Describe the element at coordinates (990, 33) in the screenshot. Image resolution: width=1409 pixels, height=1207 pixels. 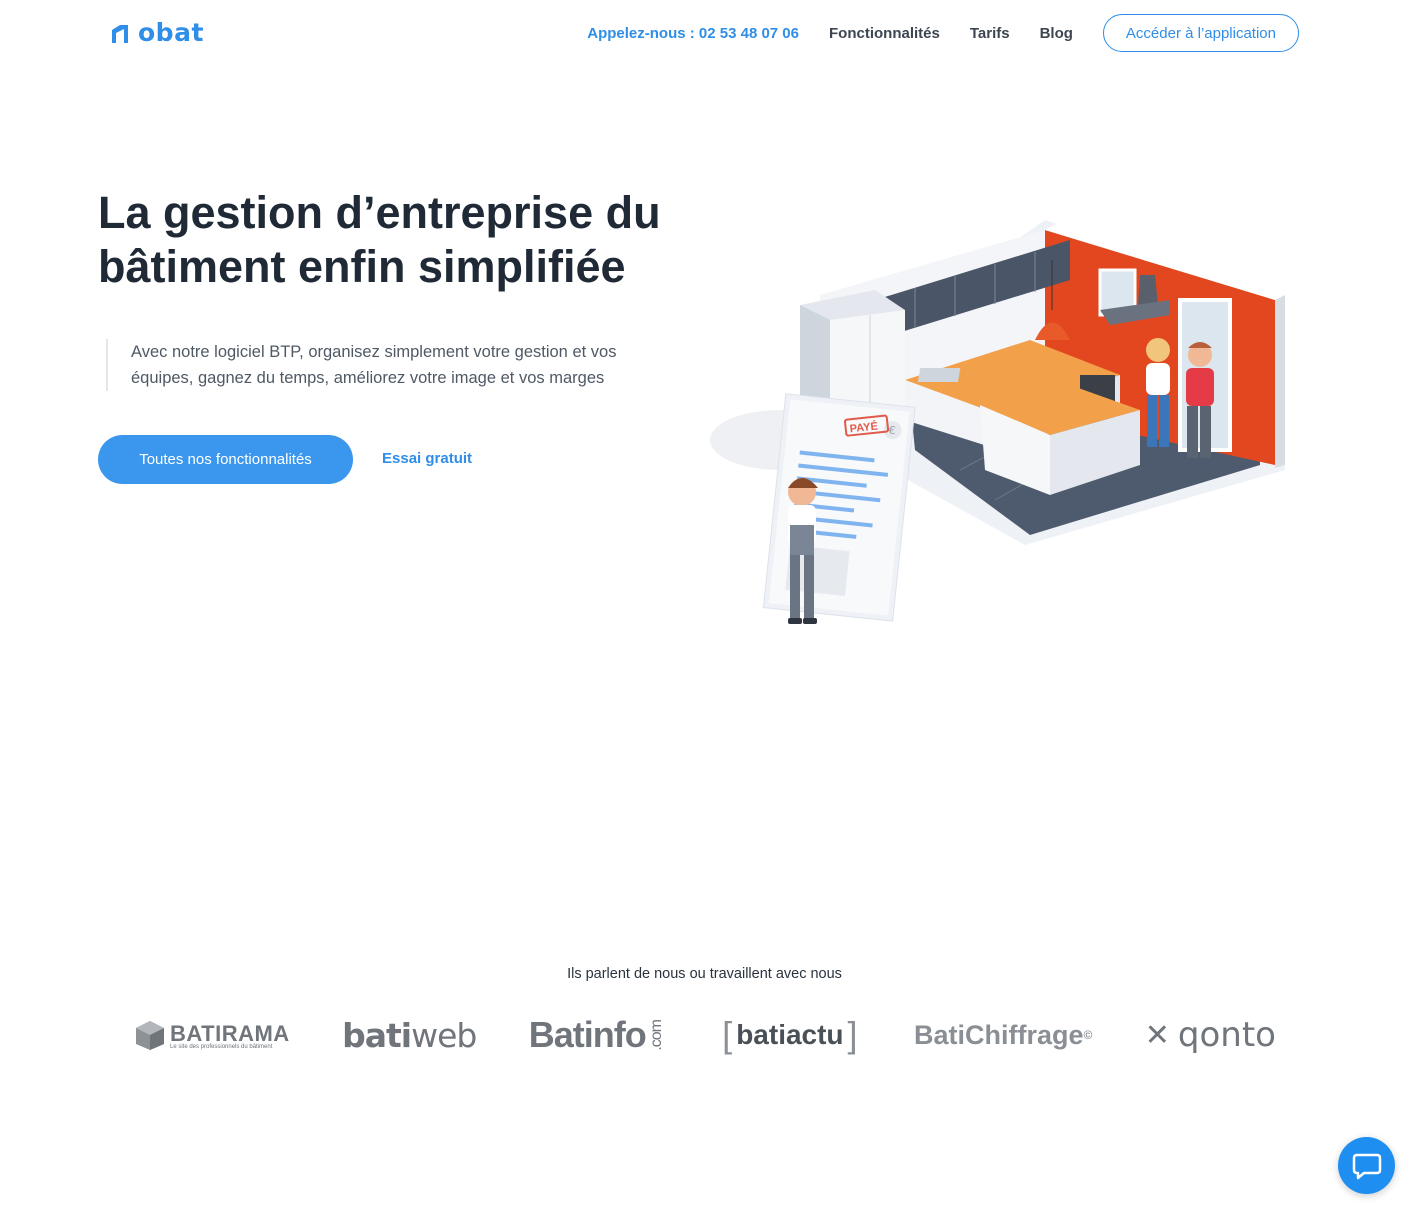
I see `nav-link-tarifs: Tarifs` at that location.